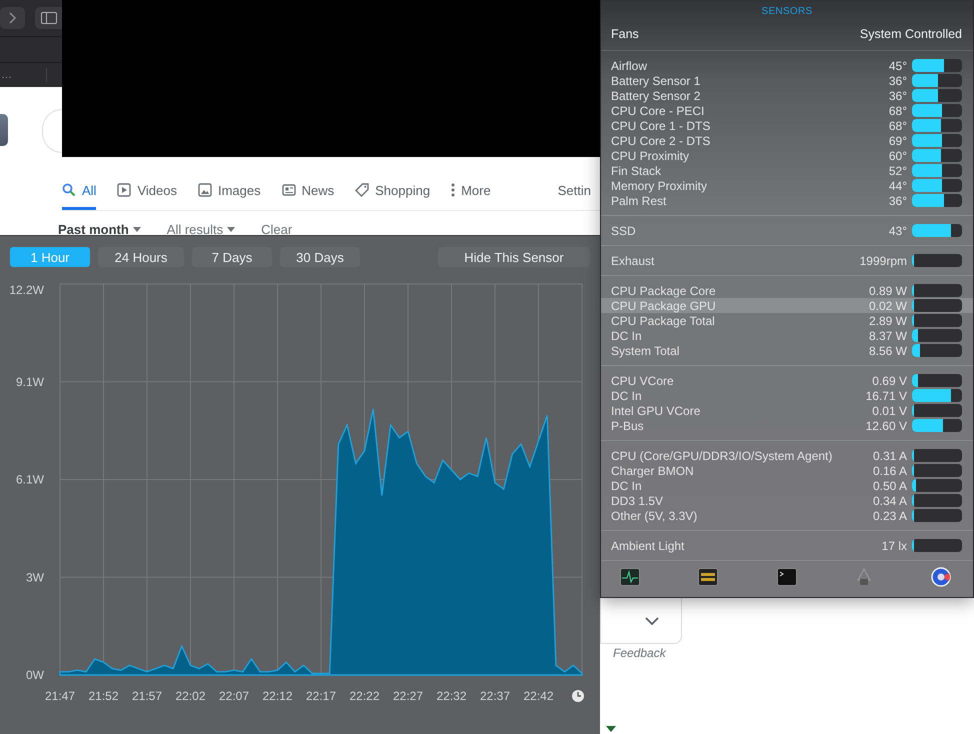 The width and height of the screenshot is (974, 734). I want to click on range-tab: 30 Days, so click(320, 257).